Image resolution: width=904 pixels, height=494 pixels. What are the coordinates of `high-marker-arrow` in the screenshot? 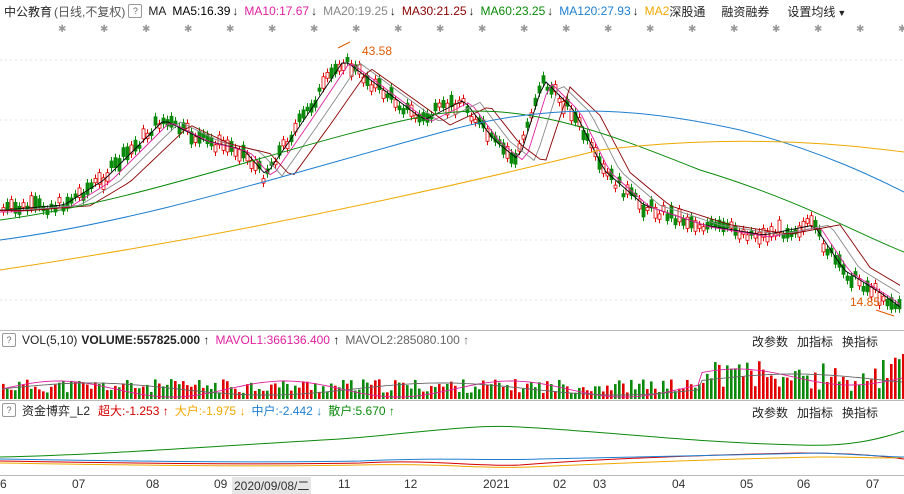 It's located at (344, 45).